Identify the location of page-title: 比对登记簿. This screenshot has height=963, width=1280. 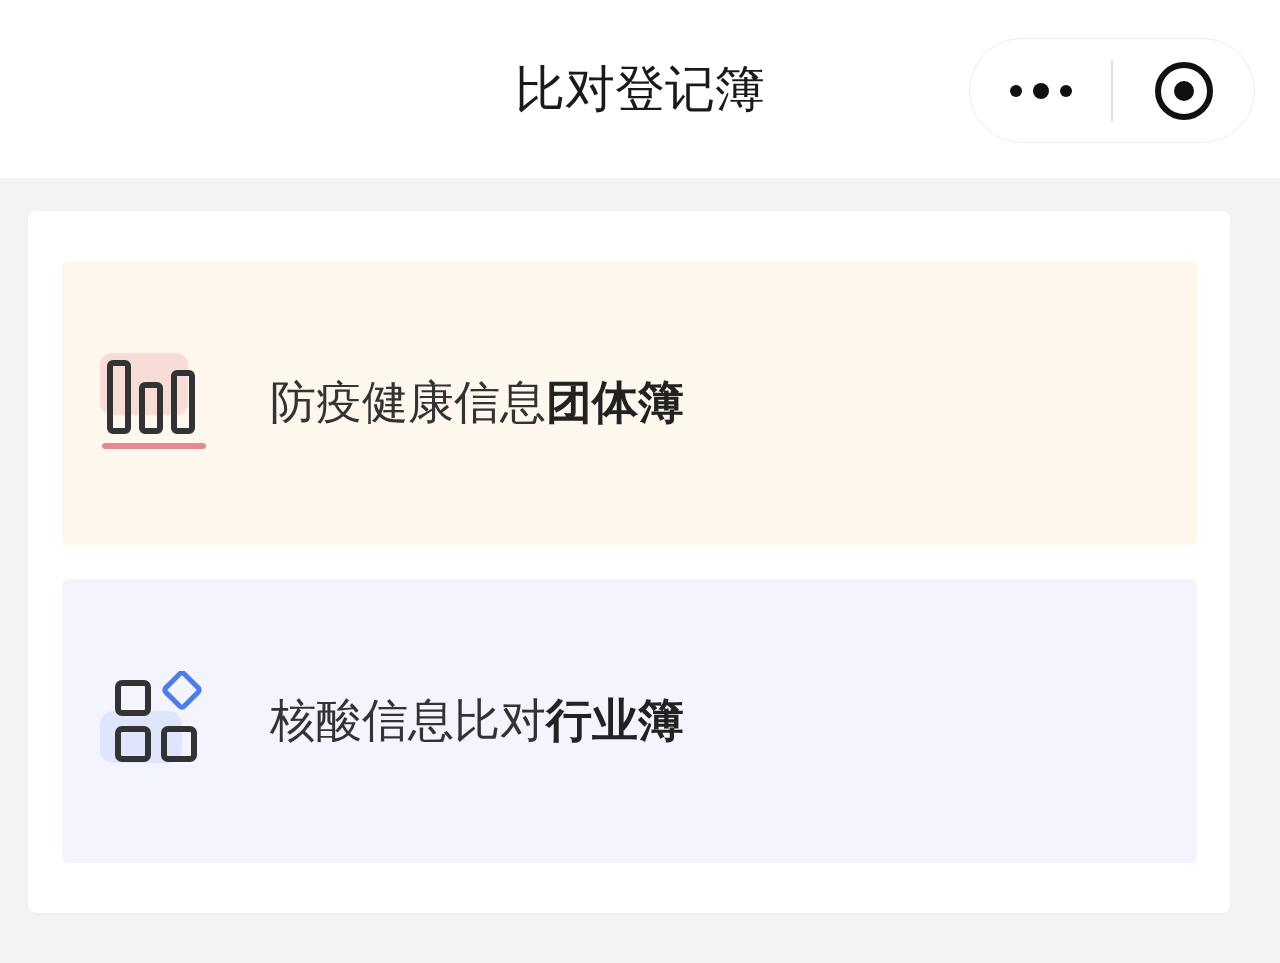
(640, 89).